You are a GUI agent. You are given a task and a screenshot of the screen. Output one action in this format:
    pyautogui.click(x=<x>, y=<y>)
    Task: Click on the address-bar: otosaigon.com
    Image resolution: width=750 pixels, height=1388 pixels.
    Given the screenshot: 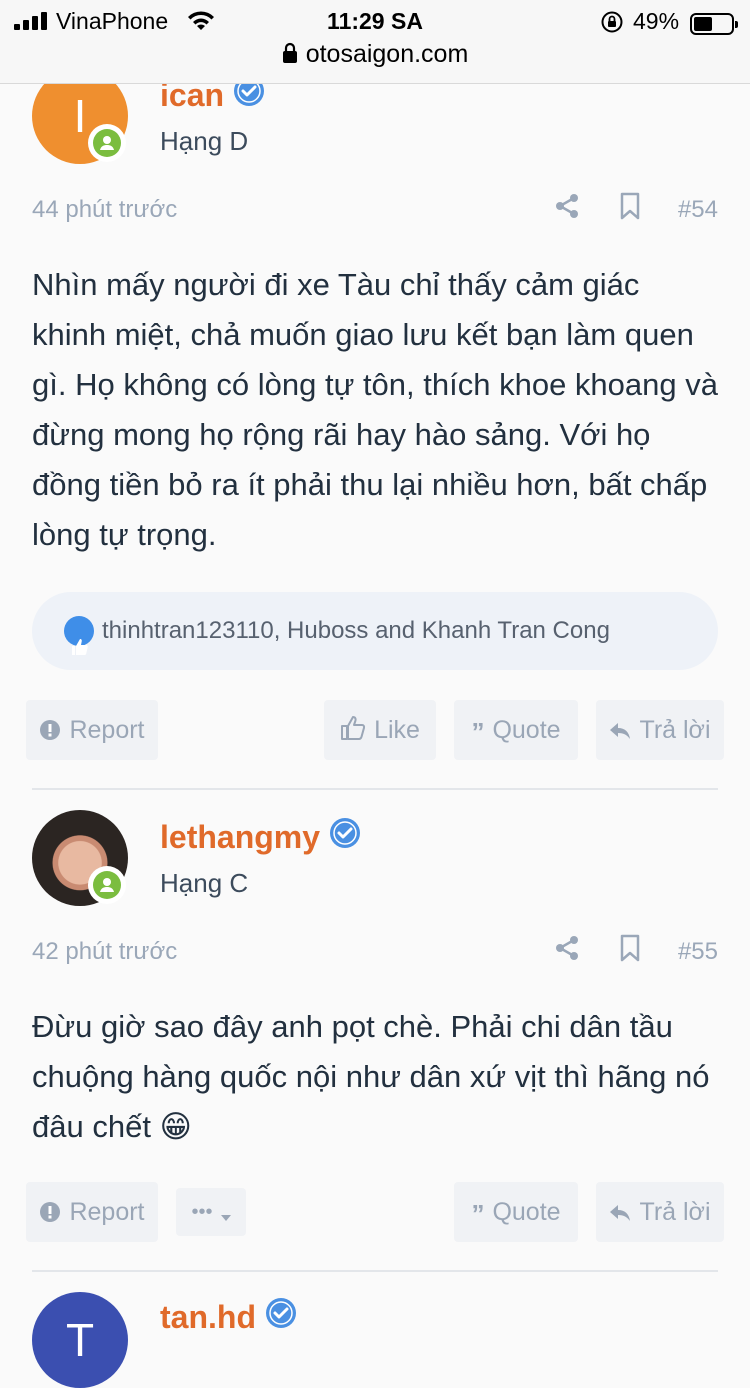 What is the action you would take?
    pyautogui.click(x=375, y=55)
    